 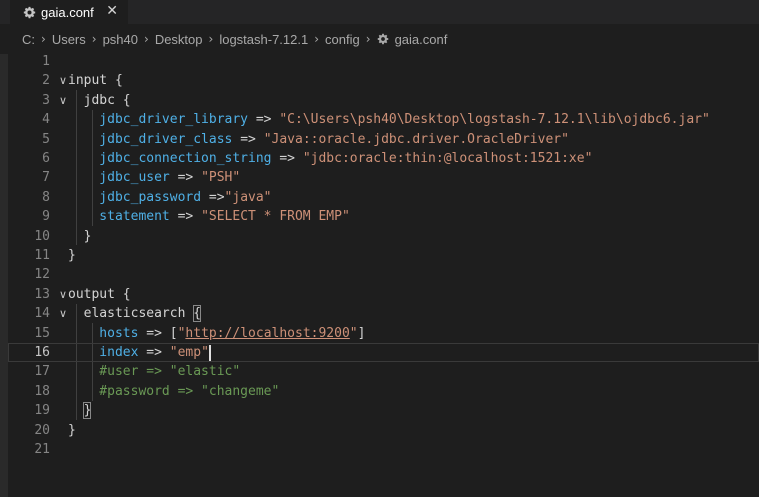 What do you see at coordinates (46, 81) in the screenshot?
I see `line-number: 2` at bounding box center [46, 81].